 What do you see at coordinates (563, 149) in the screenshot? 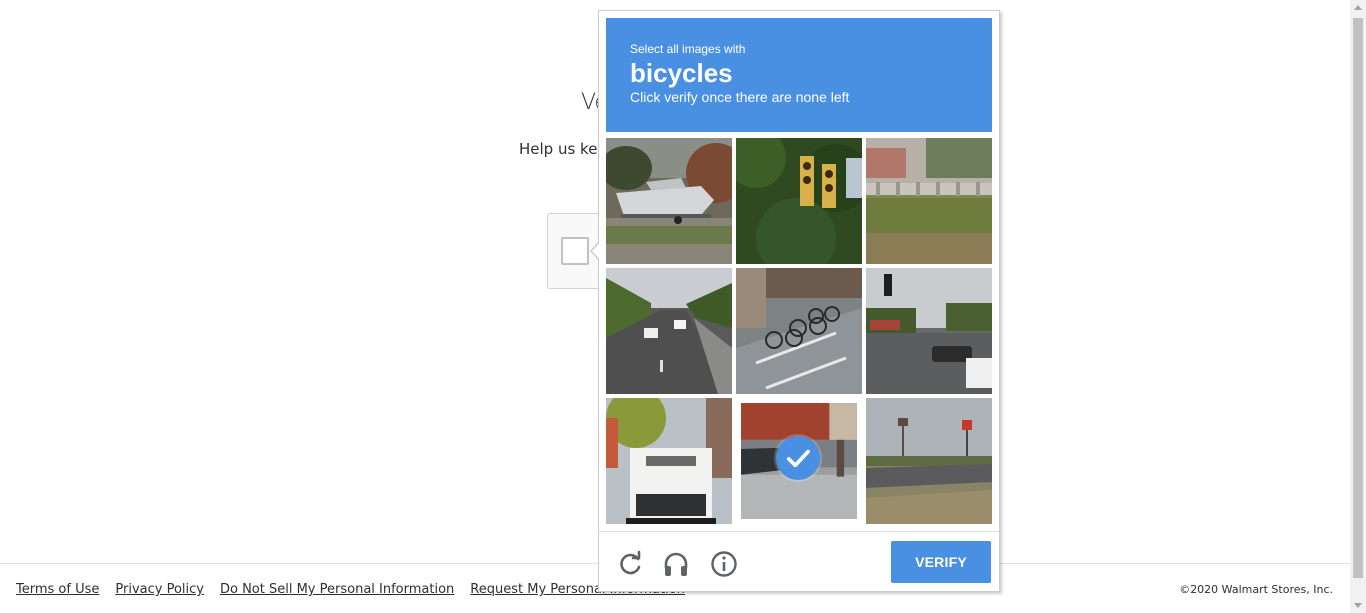
I see `page-subtitle: Help us kee` at bounding box center [563, 149].